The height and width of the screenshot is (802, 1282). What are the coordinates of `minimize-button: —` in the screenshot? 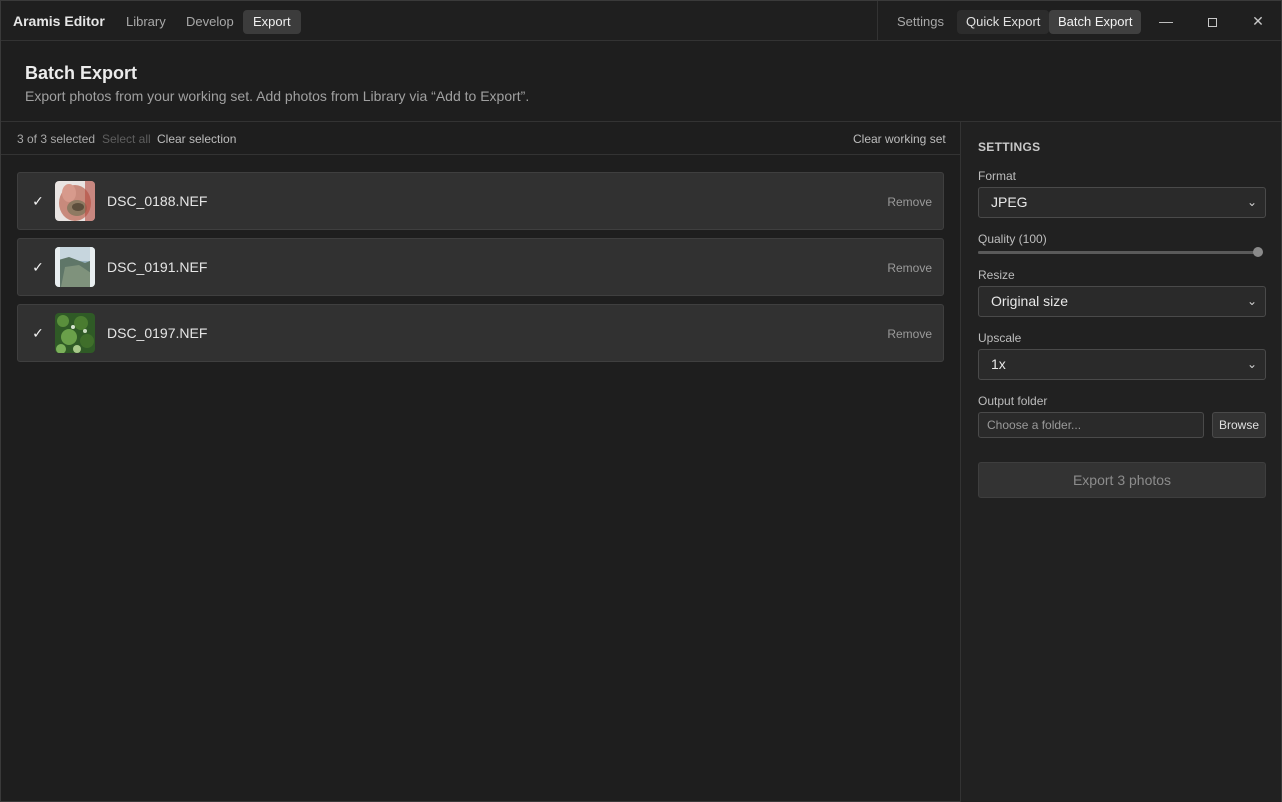 It's located at (1166, 21).